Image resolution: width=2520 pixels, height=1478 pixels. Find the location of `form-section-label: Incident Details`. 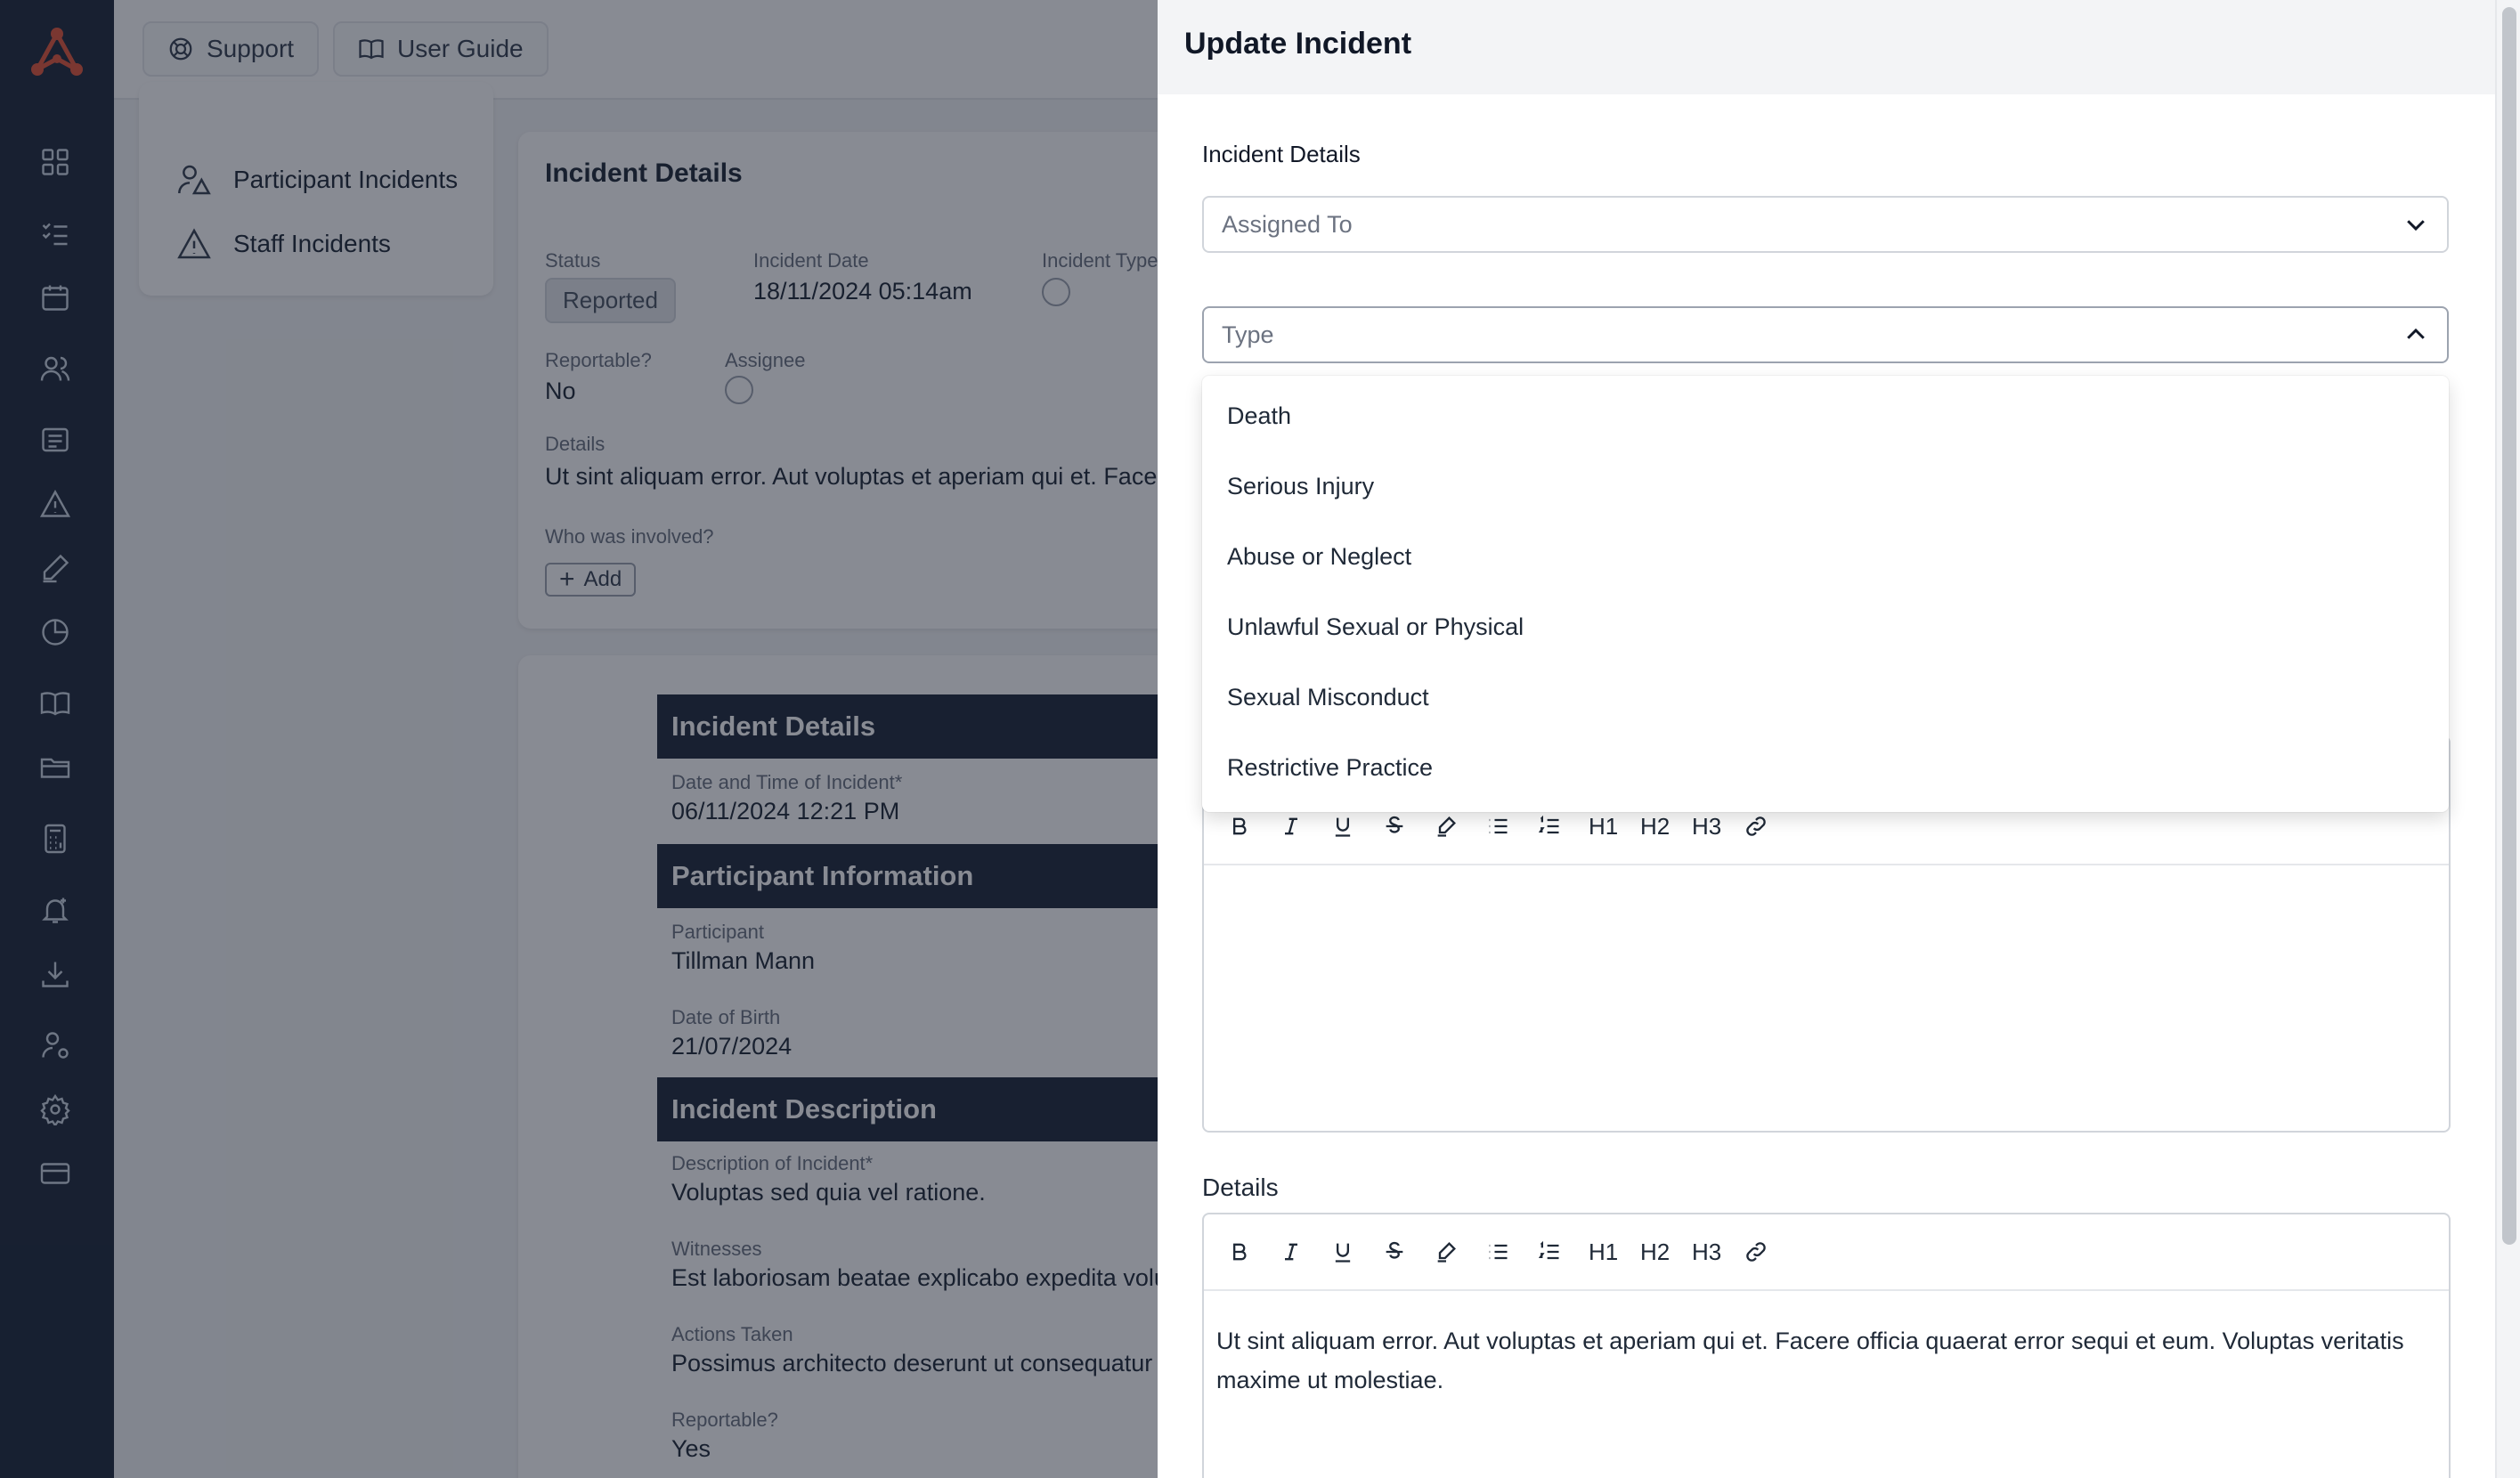

form-section-label: Incident Details is located at coordinates (1281, 154).